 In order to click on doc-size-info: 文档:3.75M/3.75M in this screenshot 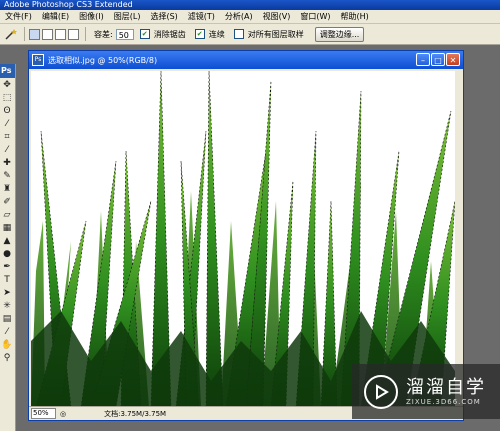, I will do `click(135, 413)`.